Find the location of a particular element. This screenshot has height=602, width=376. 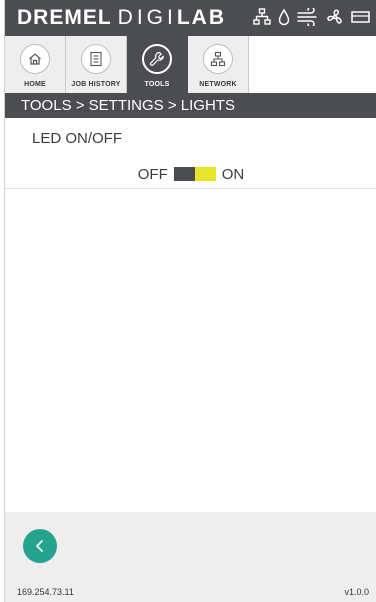

divider is located at coordinates (190, 188).